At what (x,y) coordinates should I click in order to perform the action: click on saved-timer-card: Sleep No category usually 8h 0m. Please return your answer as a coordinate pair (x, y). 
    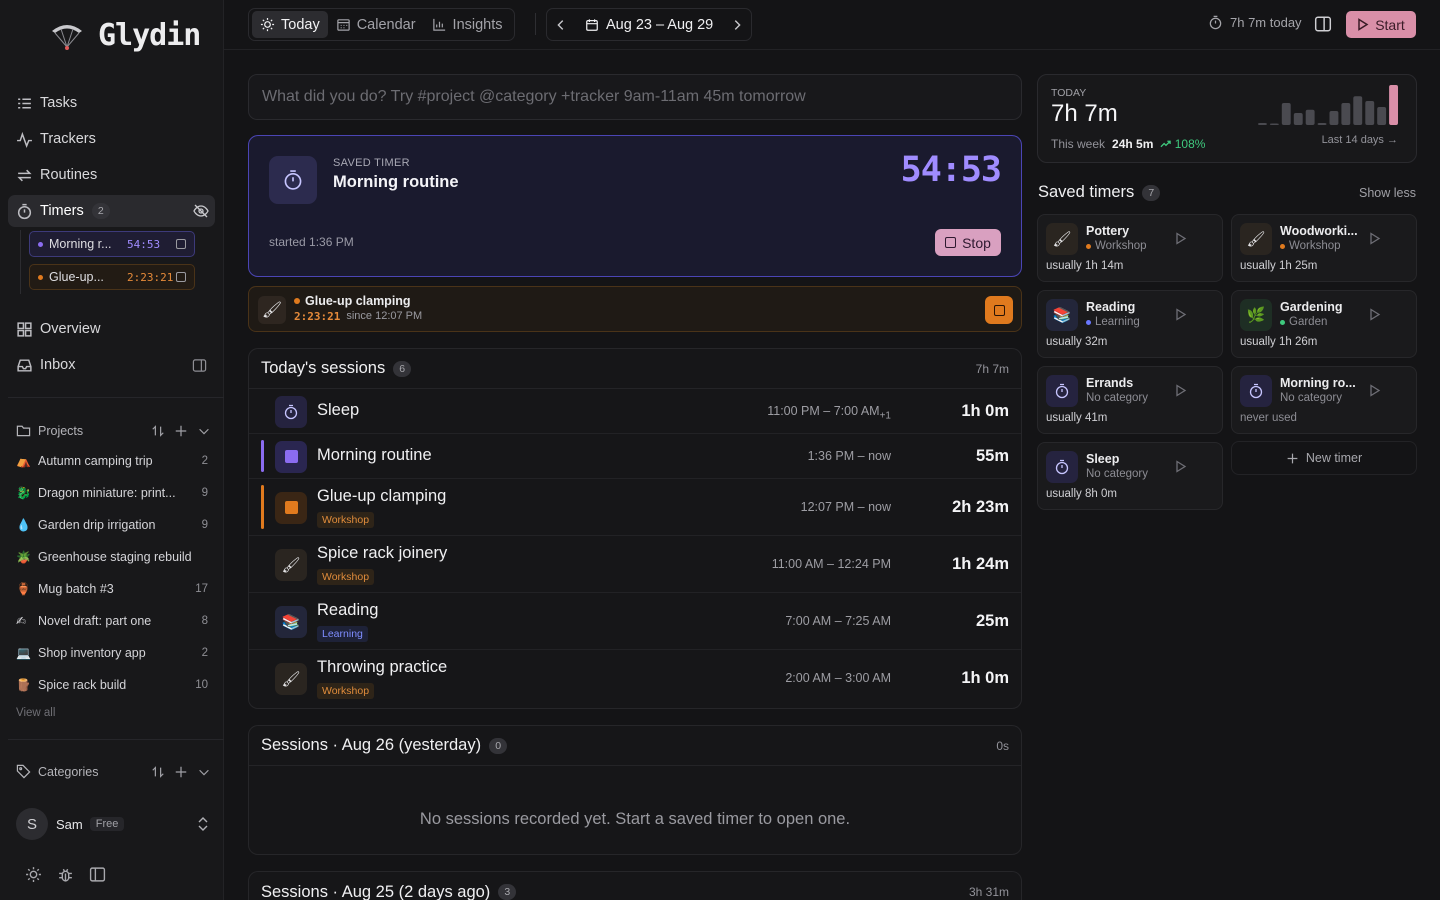
    Looking at the image, I should click on (1130, 476).